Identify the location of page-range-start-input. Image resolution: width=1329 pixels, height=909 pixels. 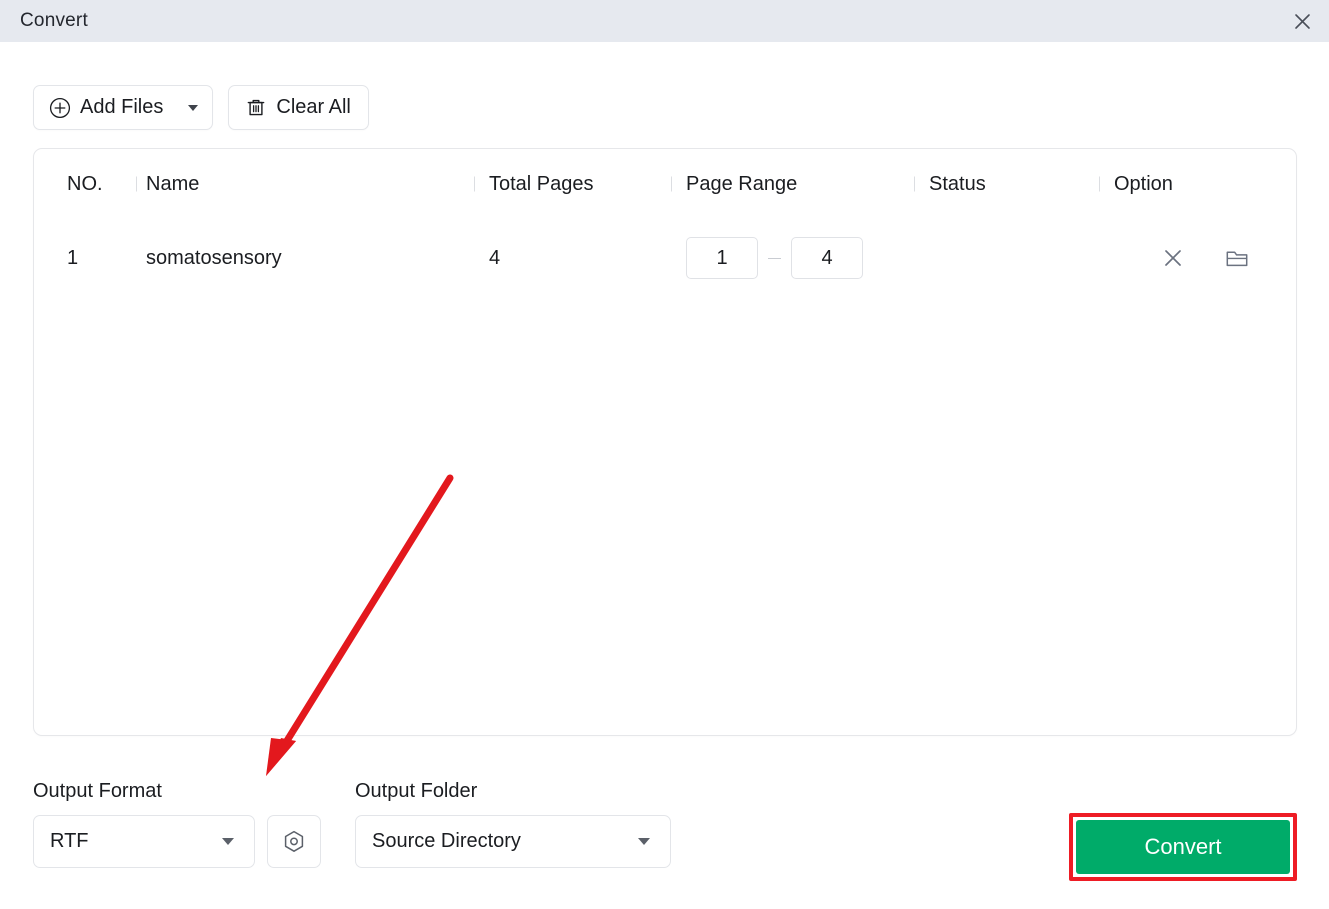
(722, 258).